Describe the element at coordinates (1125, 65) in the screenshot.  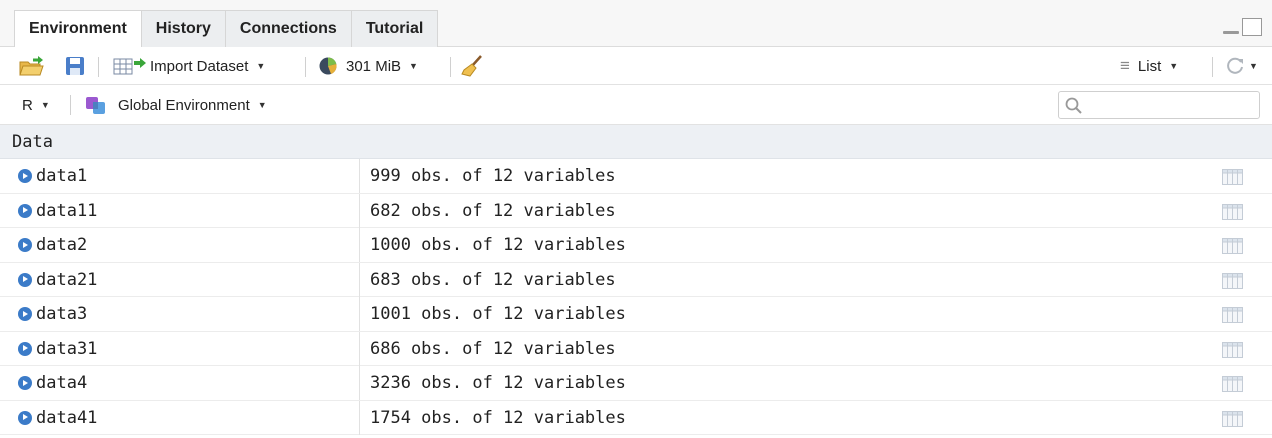
I see `list-lines-icon: ≡` at that location.